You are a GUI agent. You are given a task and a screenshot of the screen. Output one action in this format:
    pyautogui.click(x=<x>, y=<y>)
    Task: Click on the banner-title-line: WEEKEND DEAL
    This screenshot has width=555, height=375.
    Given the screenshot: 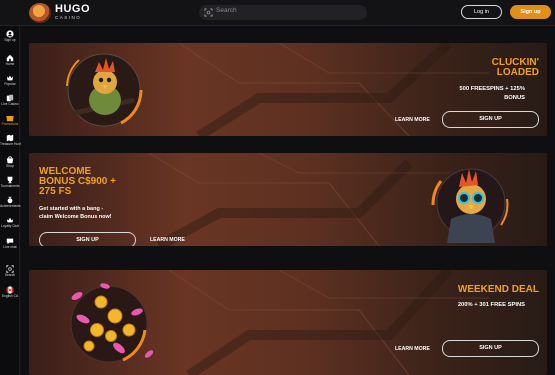 What is the action you would take?
    pyautogui.click(x=498, y=289)
    